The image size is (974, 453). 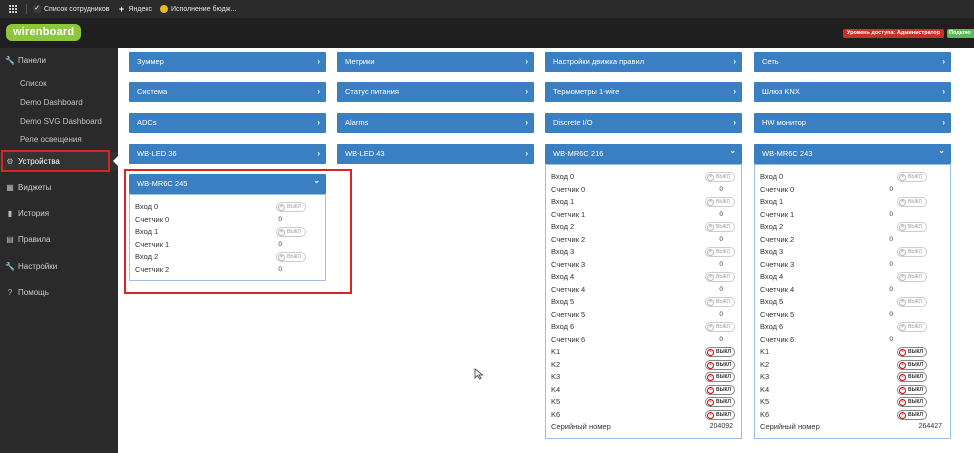 What do you see at coordinates (59, 60) in the screenshot?
I see `sidebar-item-panels: 🔧 Панели` at bounding box center [59, 60].